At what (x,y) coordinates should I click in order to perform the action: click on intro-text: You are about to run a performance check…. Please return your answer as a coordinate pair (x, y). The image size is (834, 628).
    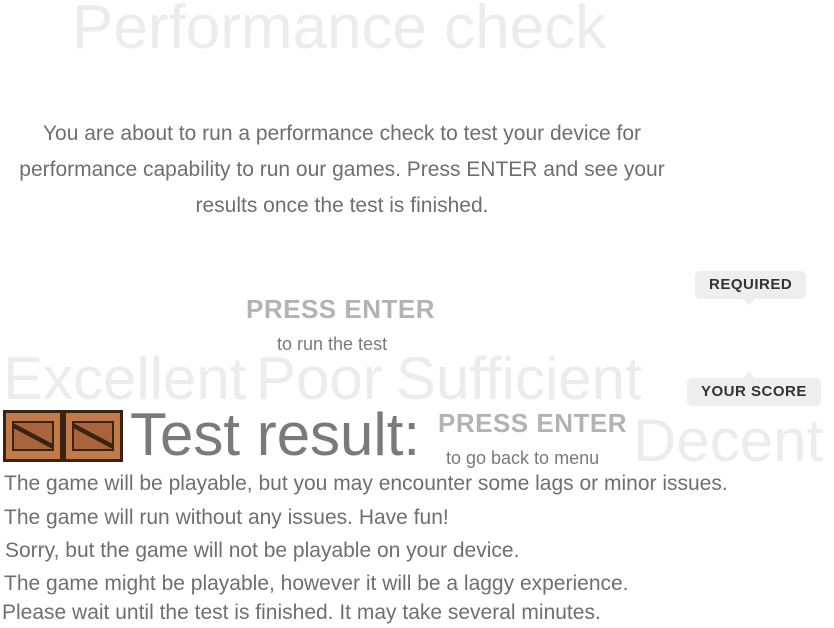
    Looking at the image, I should click on (342, 169).